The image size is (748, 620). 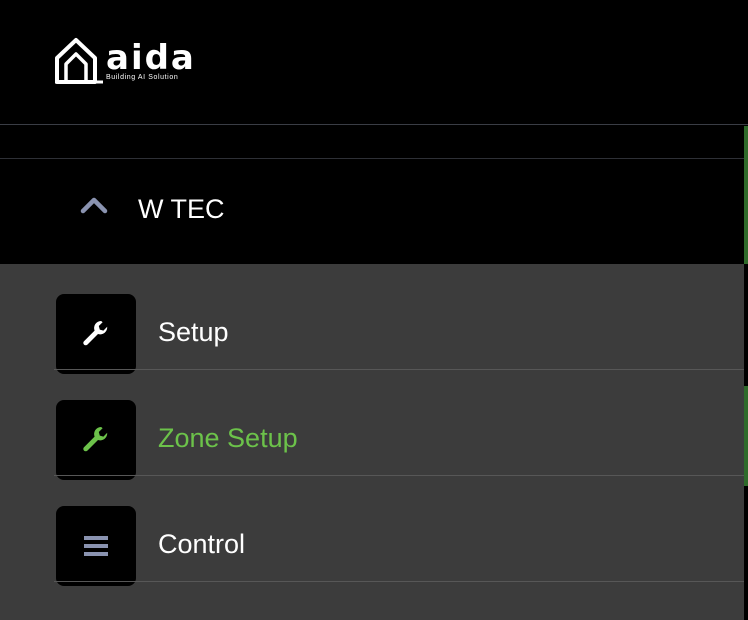 I want to click on house-logo-icon, so click(x=79, y=61).